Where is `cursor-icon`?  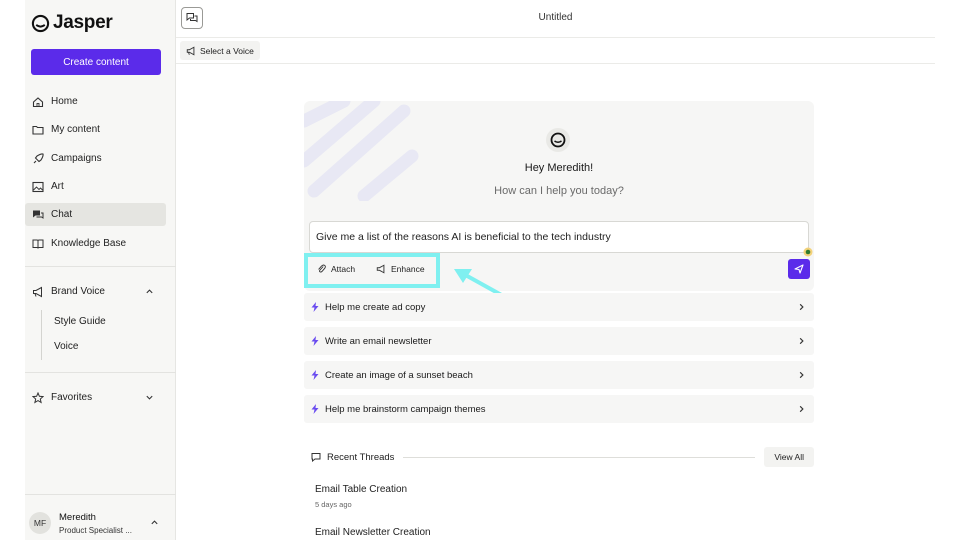
cursor-icon is located at coordinates (808, 252).